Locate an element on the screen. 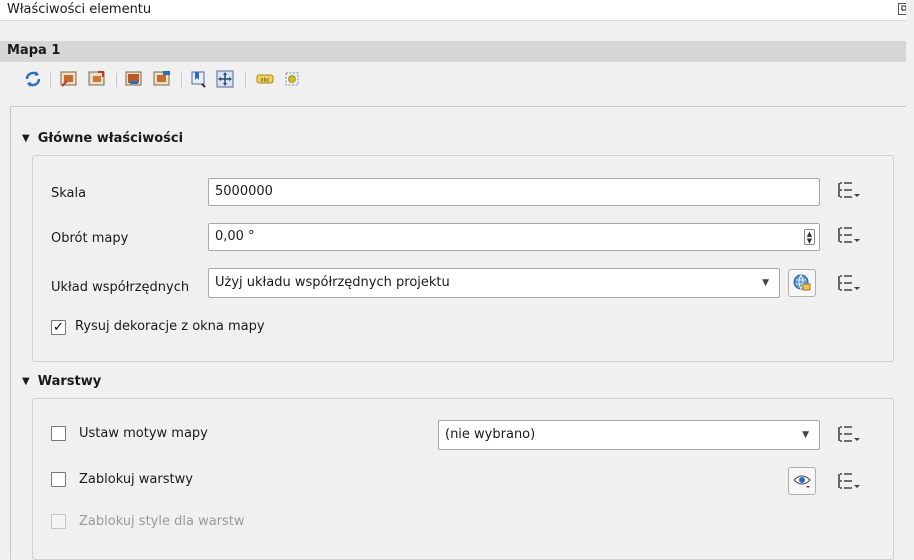 The width and height of the screenshot is (914, 560). svg-text: abc is located at coordinates (265, 81).